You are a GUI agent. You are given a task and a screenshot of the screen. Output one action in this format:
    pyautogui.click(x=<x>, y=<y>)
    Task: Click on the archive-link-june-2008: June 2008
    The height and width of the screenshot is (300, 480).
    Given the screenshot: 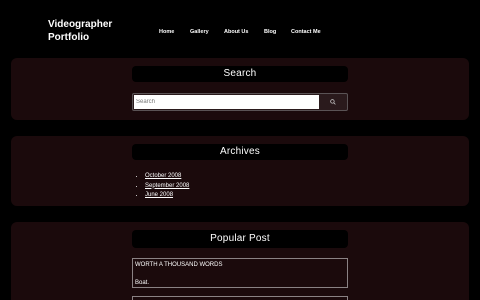 What is the action you would take?
    pyautogui.click(x=159, y=195)
    